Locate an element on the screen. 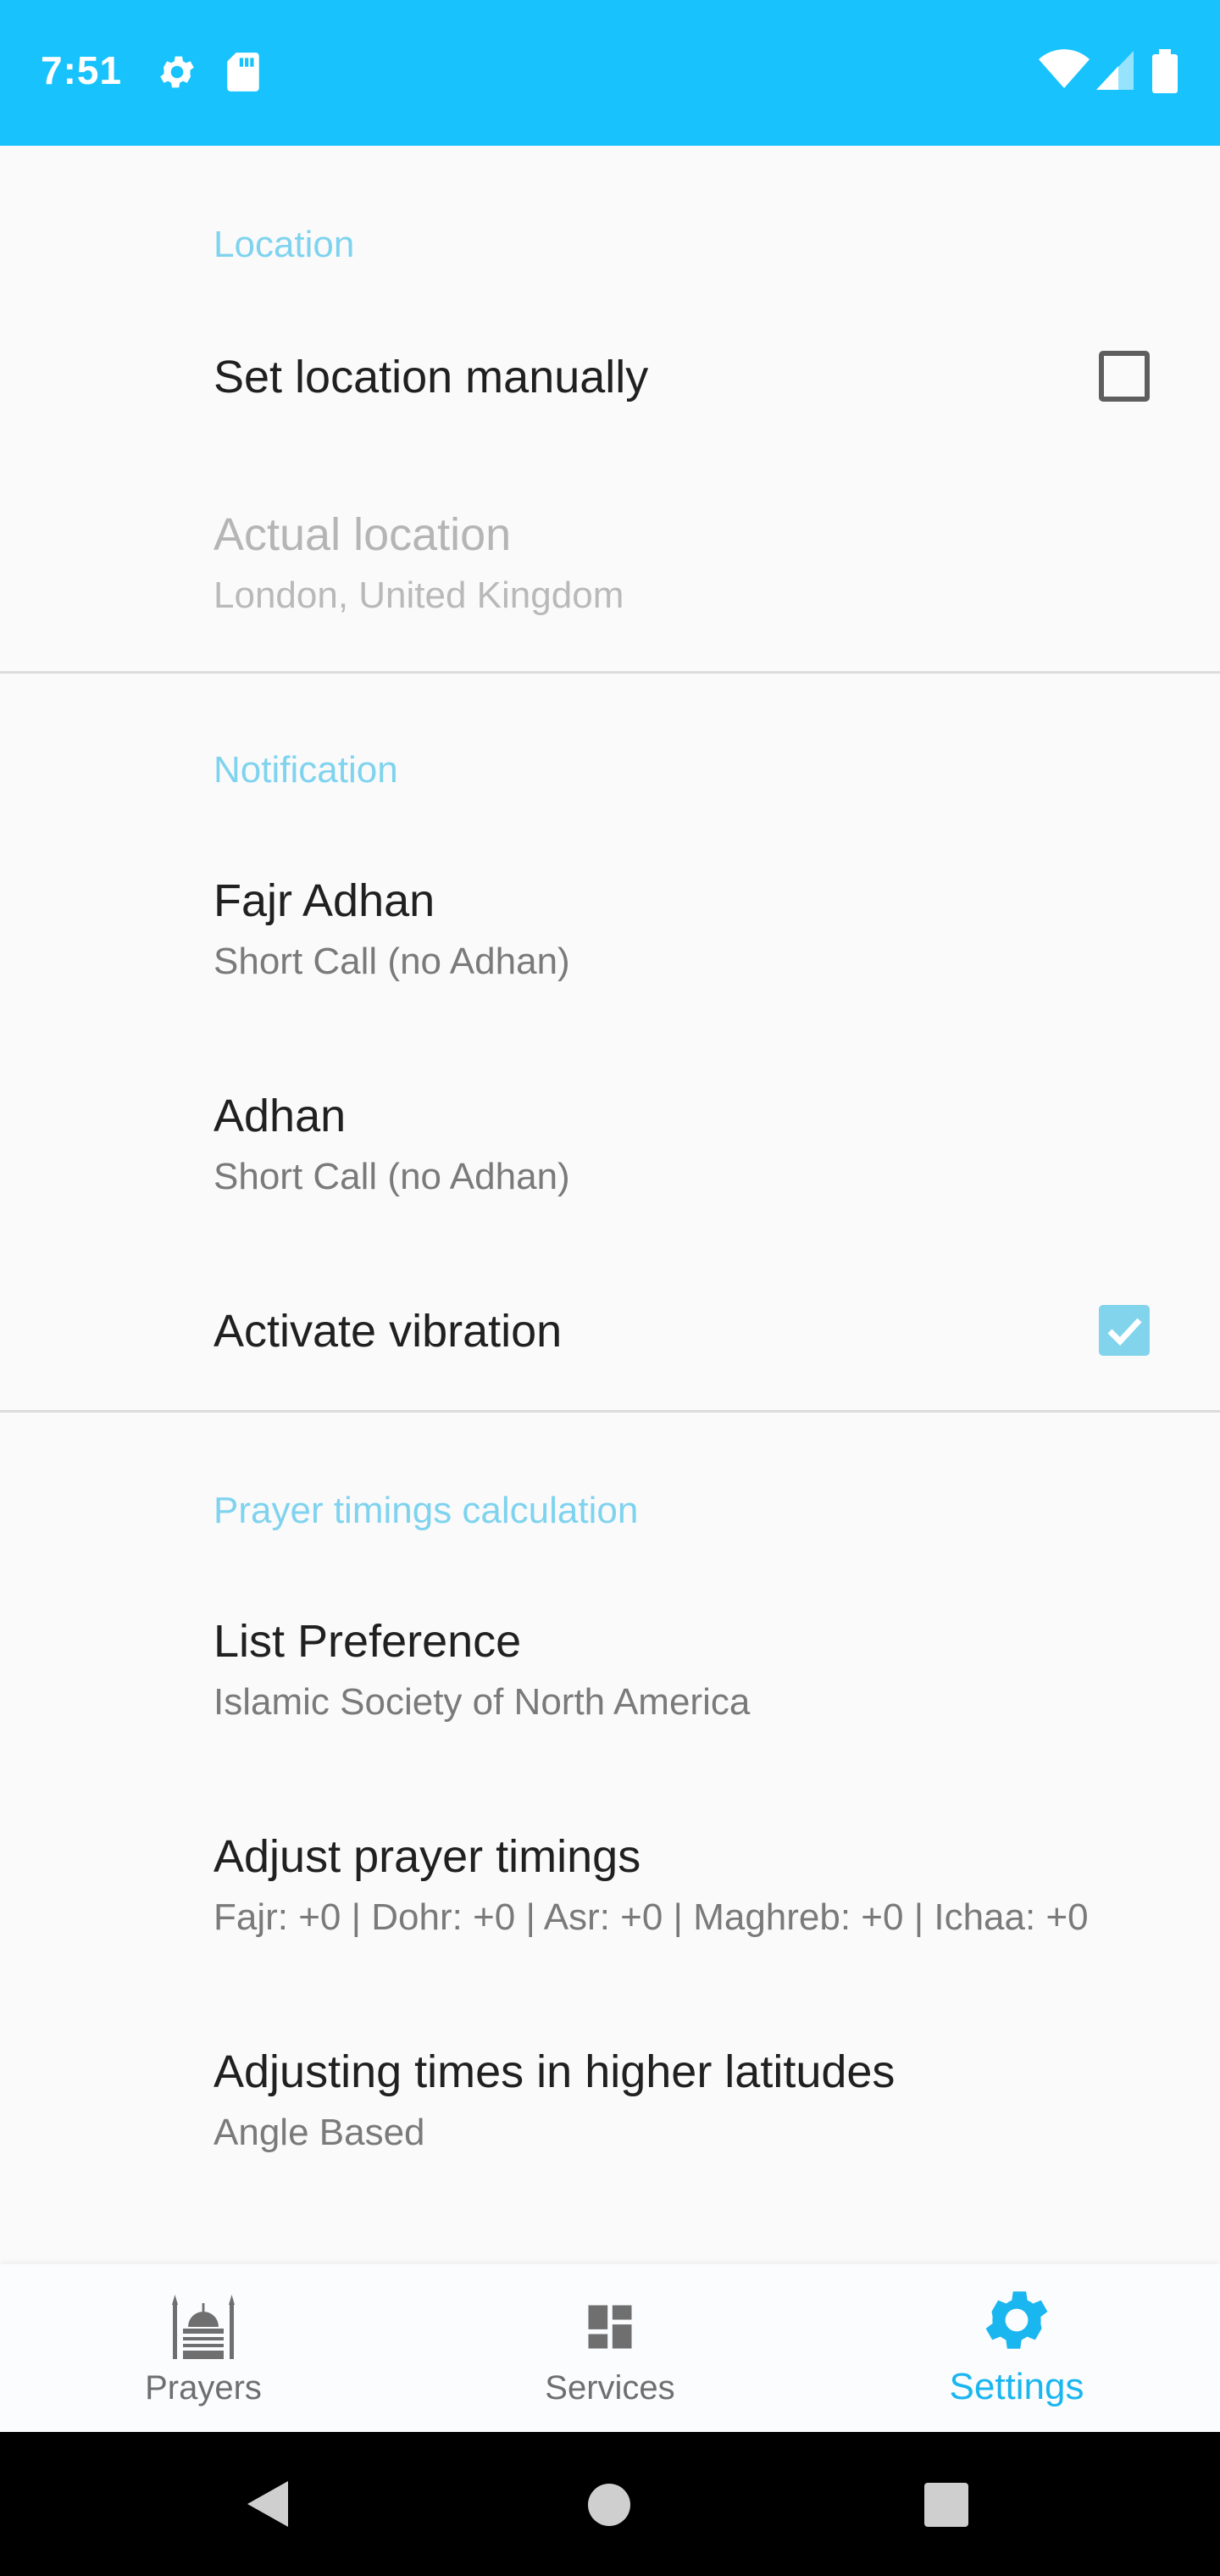  nav-label-settings: Settings is located at coordinates (1016, 2386).